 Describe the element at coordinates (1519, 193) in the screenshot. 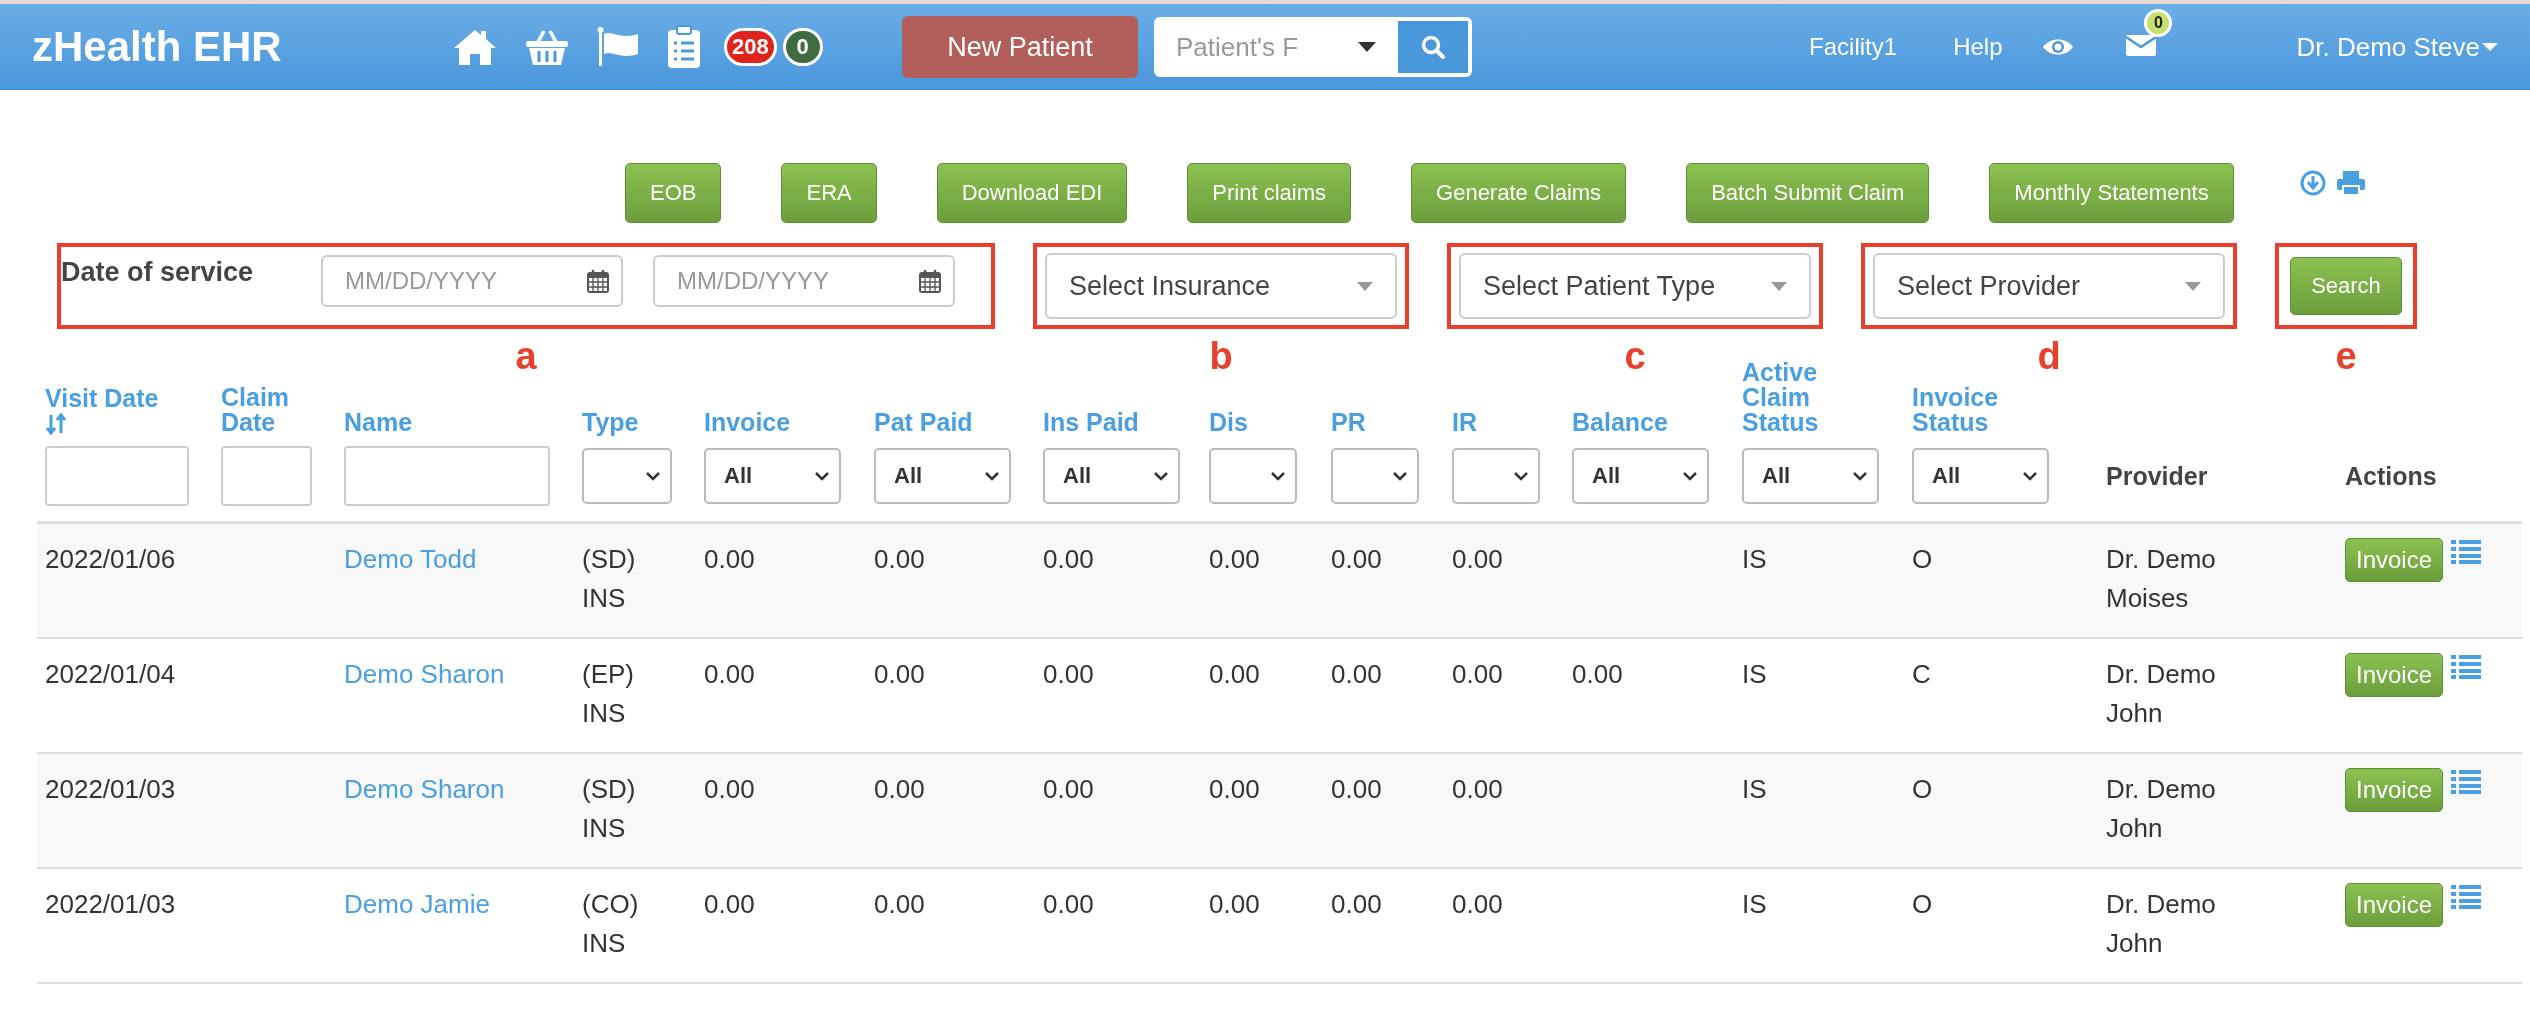

I see `toolbar-button: Generate Claims` at that location.